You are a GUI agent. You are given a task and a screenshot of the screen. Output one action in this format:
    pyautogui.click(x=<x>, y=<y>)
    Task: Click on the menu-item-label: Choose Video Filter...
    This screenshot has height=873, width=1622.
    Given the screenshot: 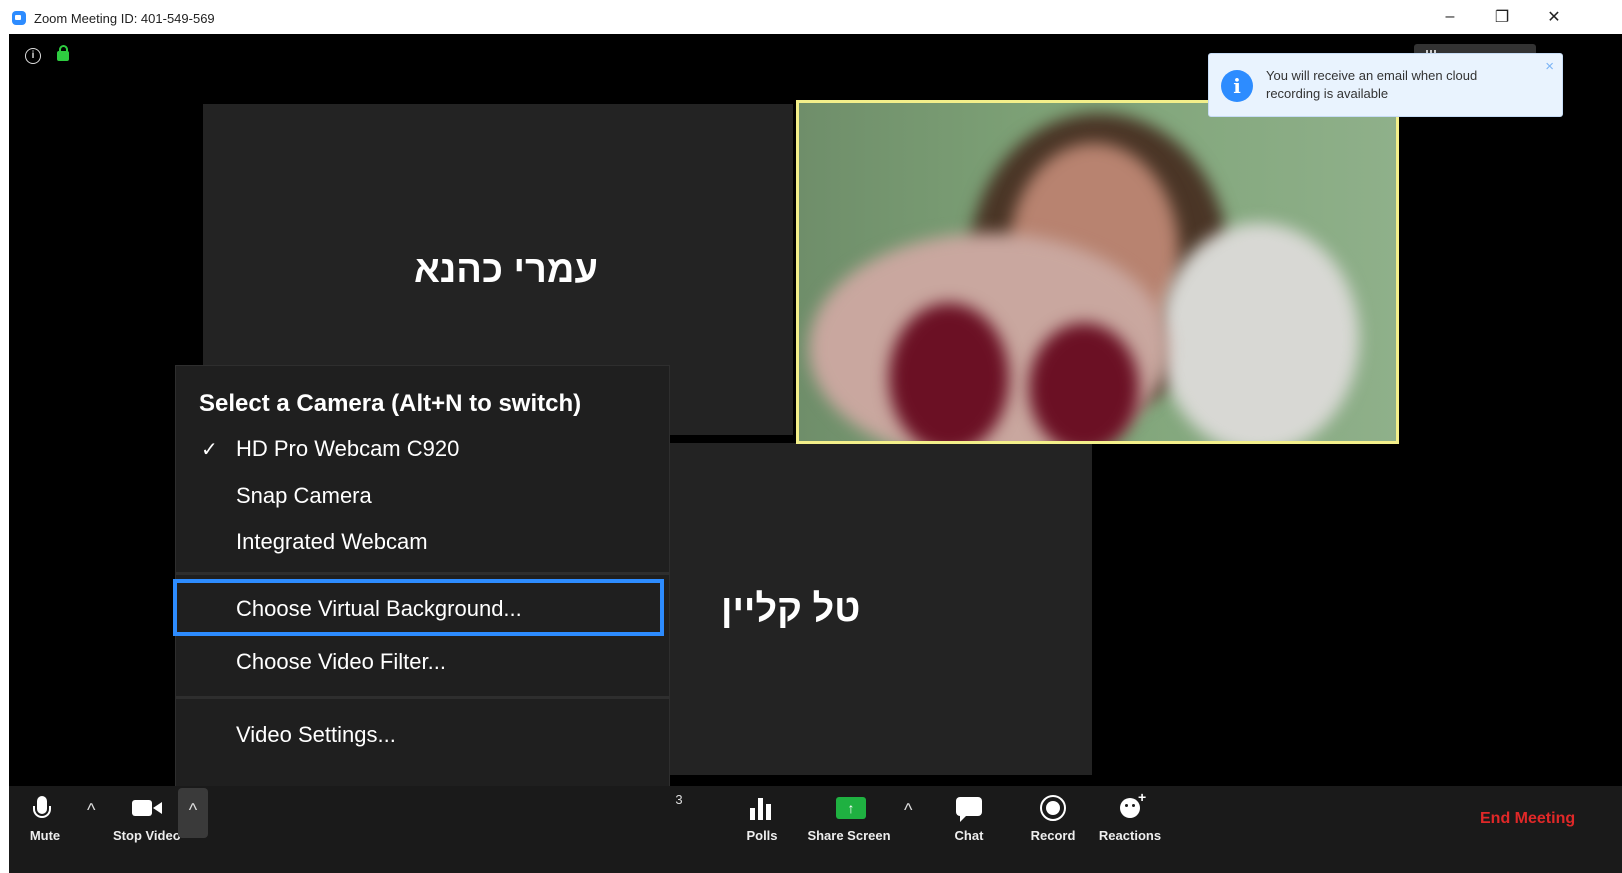 What is the action you would take?
    pyautogui.click(x=341, y=661)
    